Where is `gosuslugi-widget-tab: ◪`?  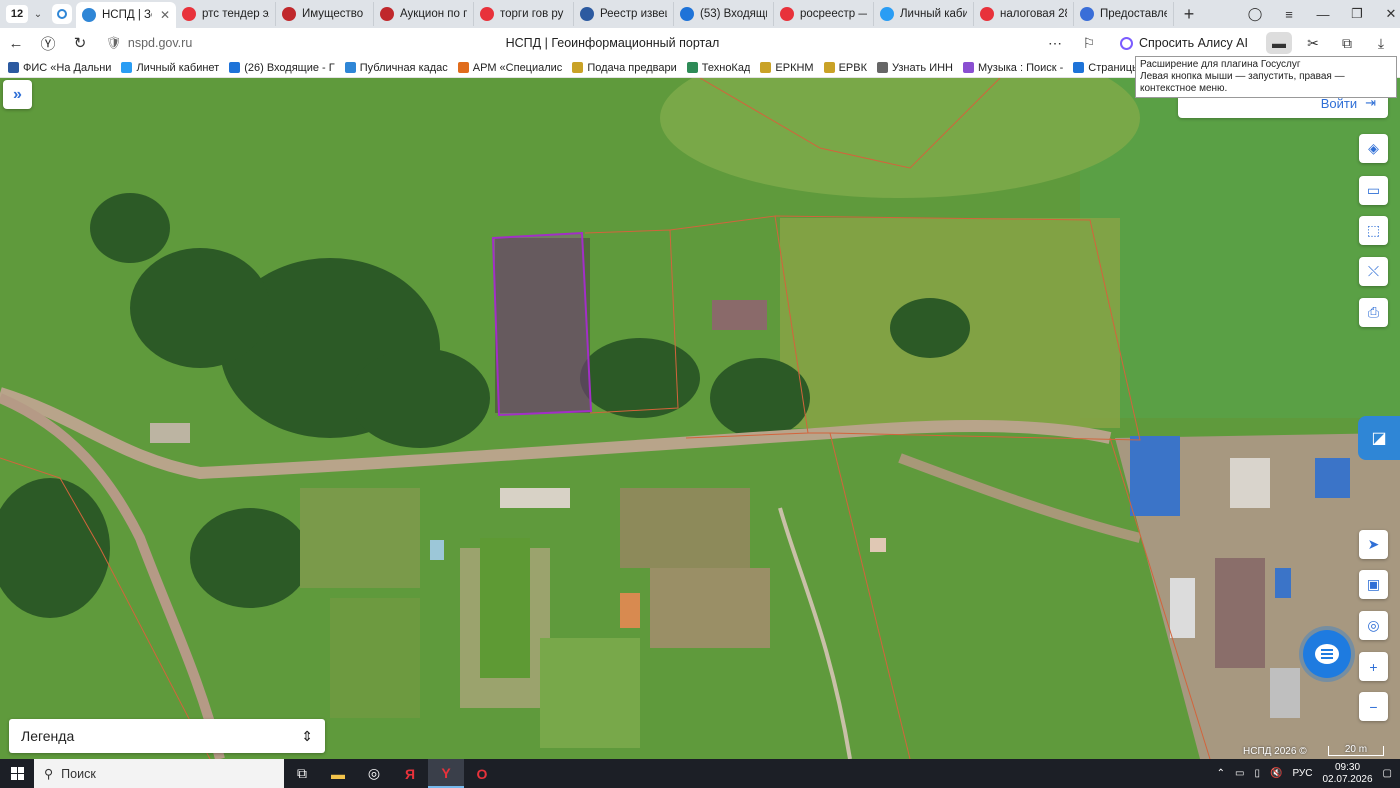
gosuslugi-widget-tab: ◪ is located at coordinates (1379, 438).